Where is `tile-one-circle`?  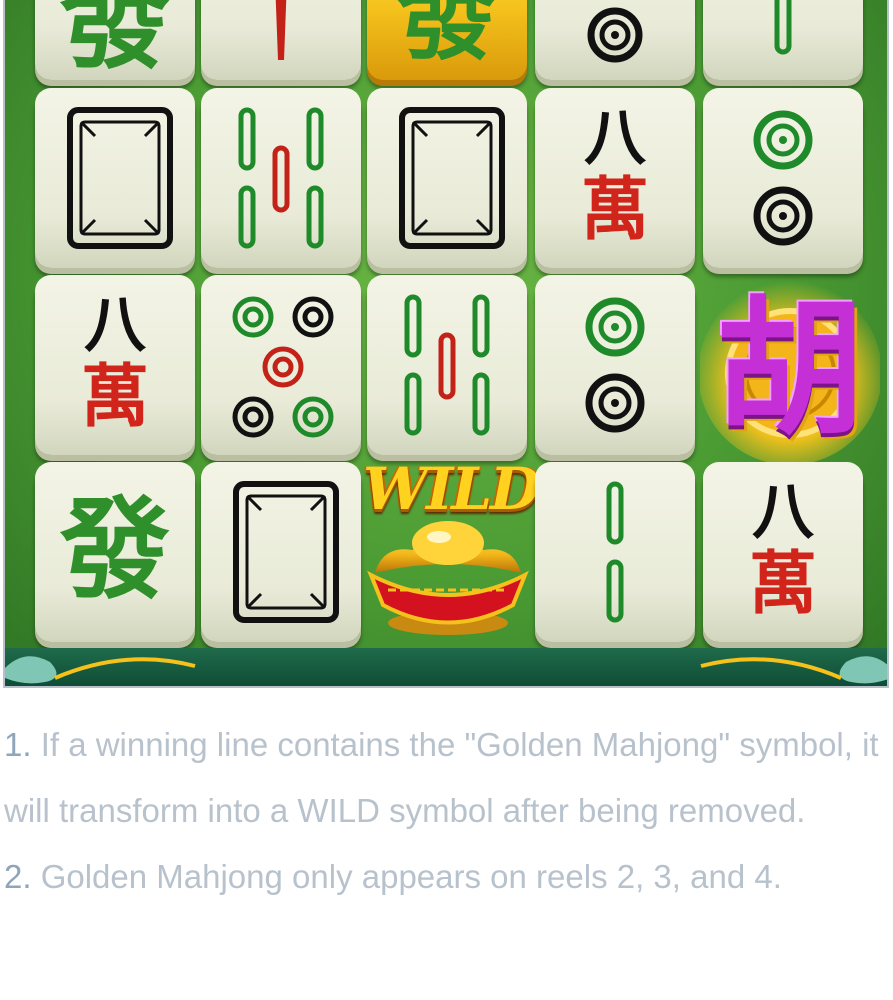 tile-one-circle is located at coordinates (615, 40).